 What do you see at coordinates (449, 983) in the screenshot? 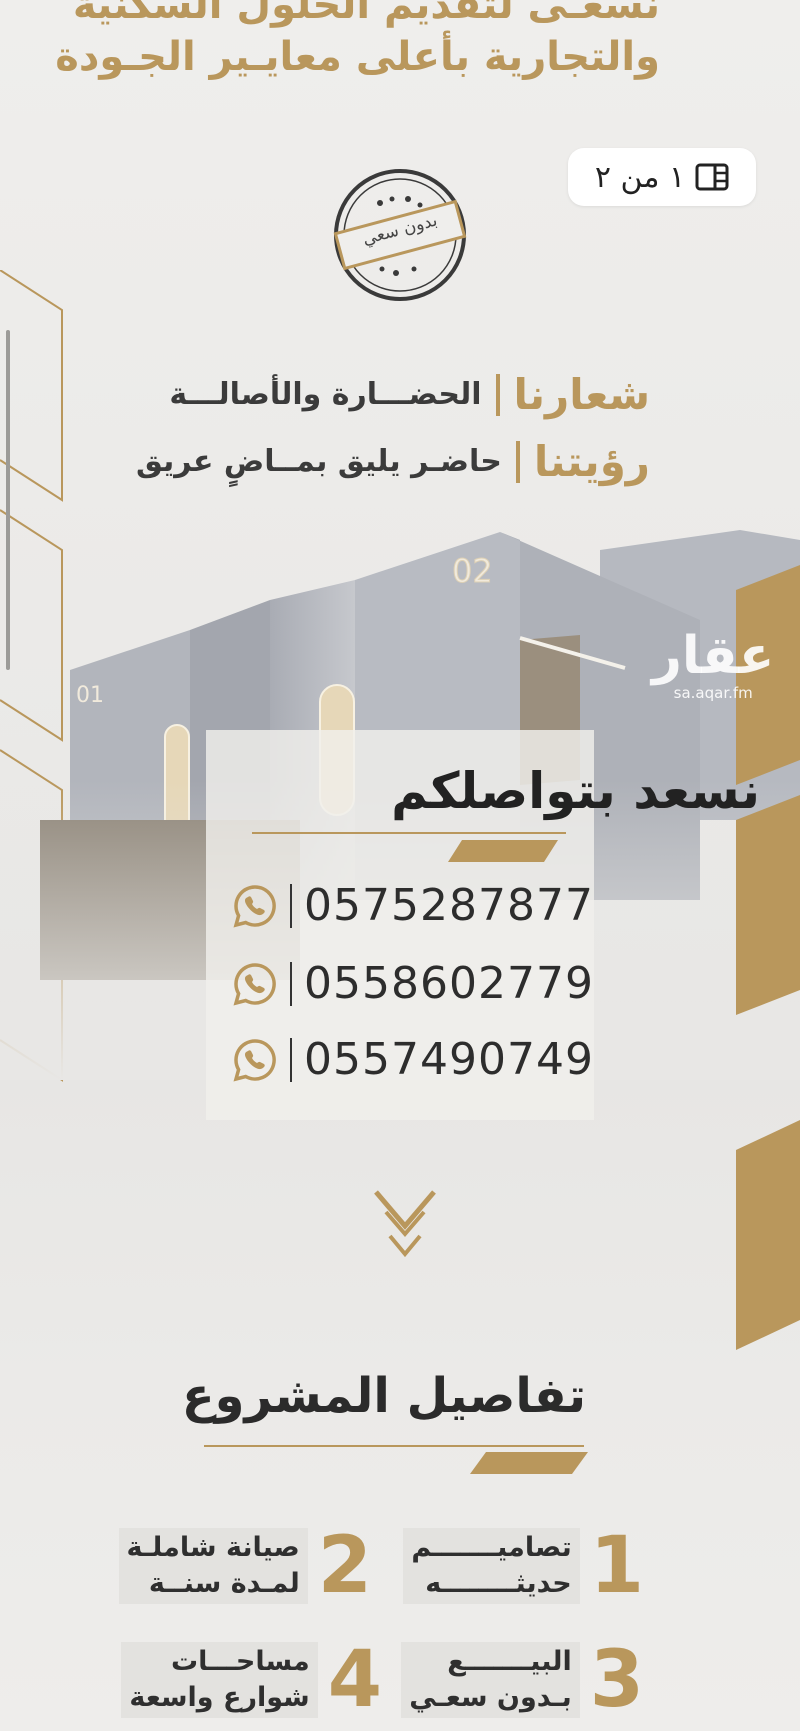
I see `phone-number-2: 0558602779` at bounding box center [449, 983].